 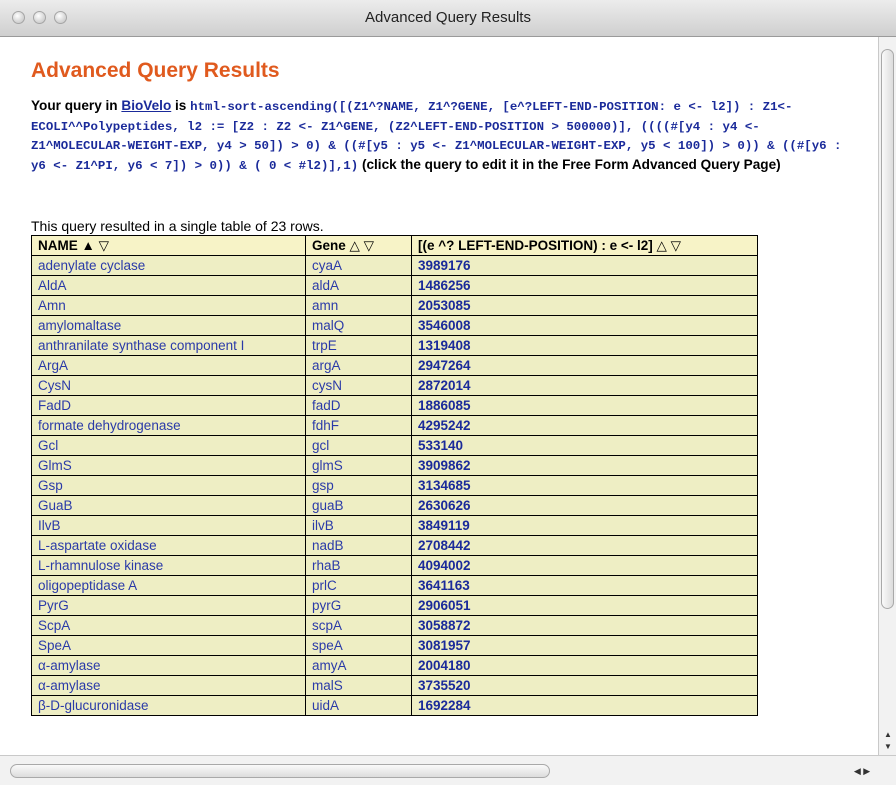 What do you see at coordinates (584, 545) in the screenshot?
I see `position-cell: 2708442` at bounding box center [584, 545].